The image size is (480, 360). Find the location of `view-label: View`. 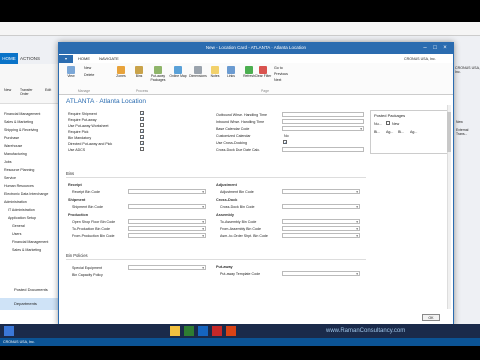

view-label: View is located at coordinates (71, 76).